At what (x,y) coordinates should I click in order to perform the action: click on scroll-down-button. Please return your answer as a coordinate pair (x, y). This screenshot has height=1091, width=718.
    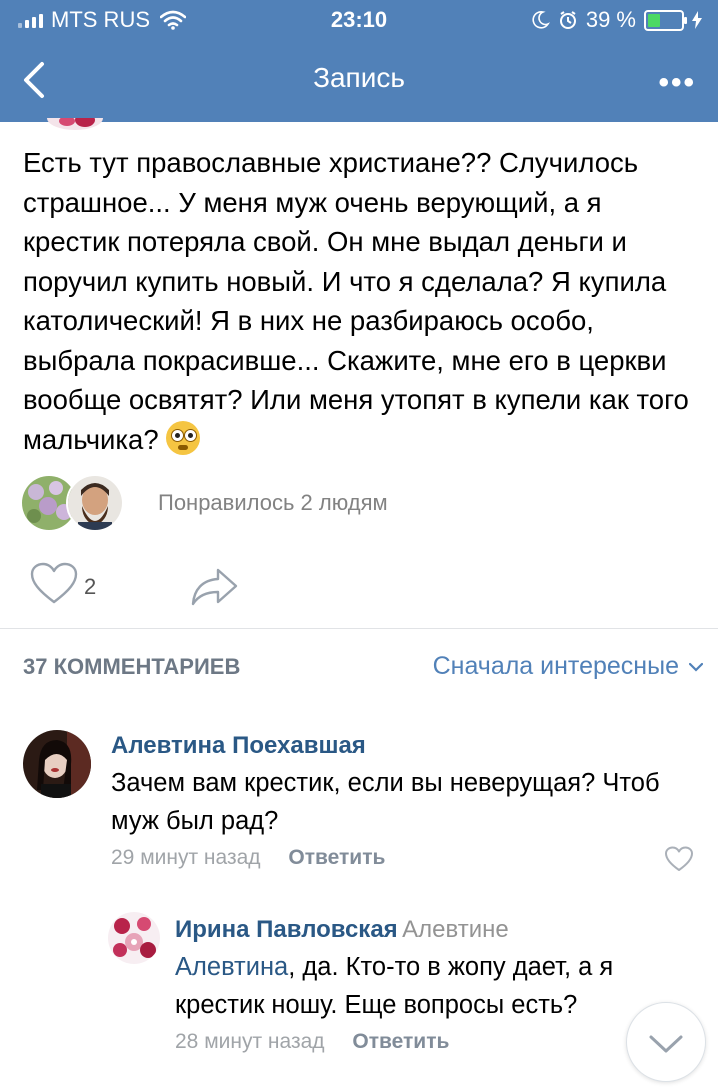
    Looking at the image, I should click on (666, 1042).